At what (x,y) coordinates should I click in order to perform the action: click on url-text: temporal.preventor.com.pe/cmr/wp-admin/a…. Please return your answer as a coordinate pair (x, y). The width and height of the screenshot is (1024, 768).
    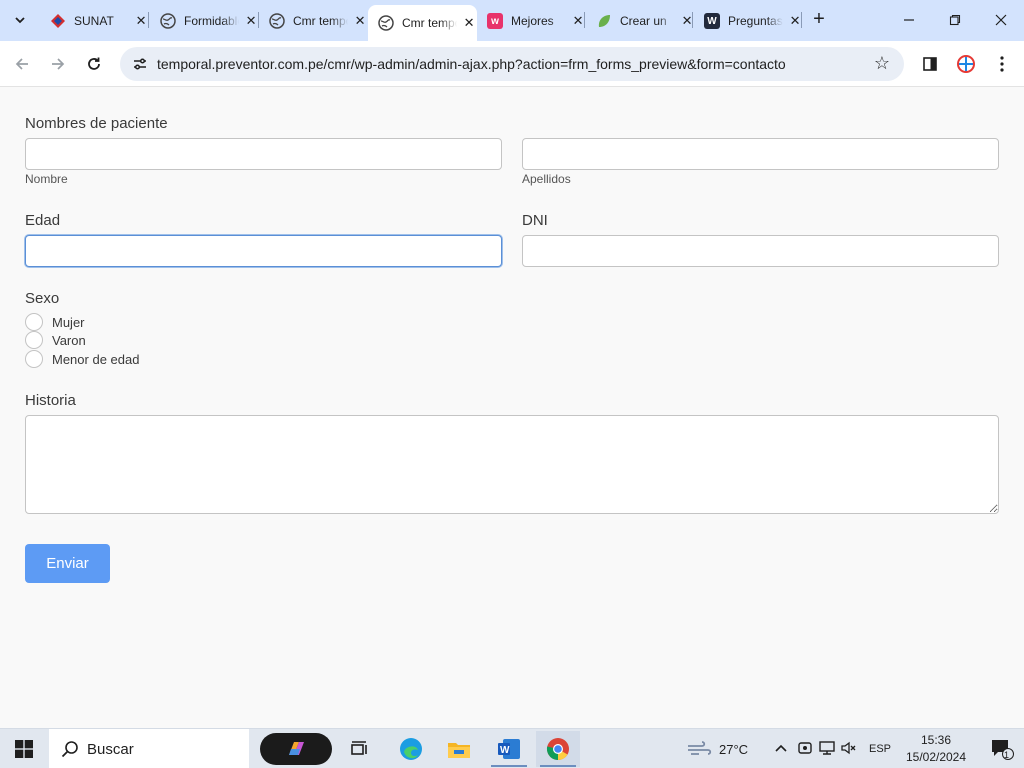
    Looking at the image, I should click on (471, 64).